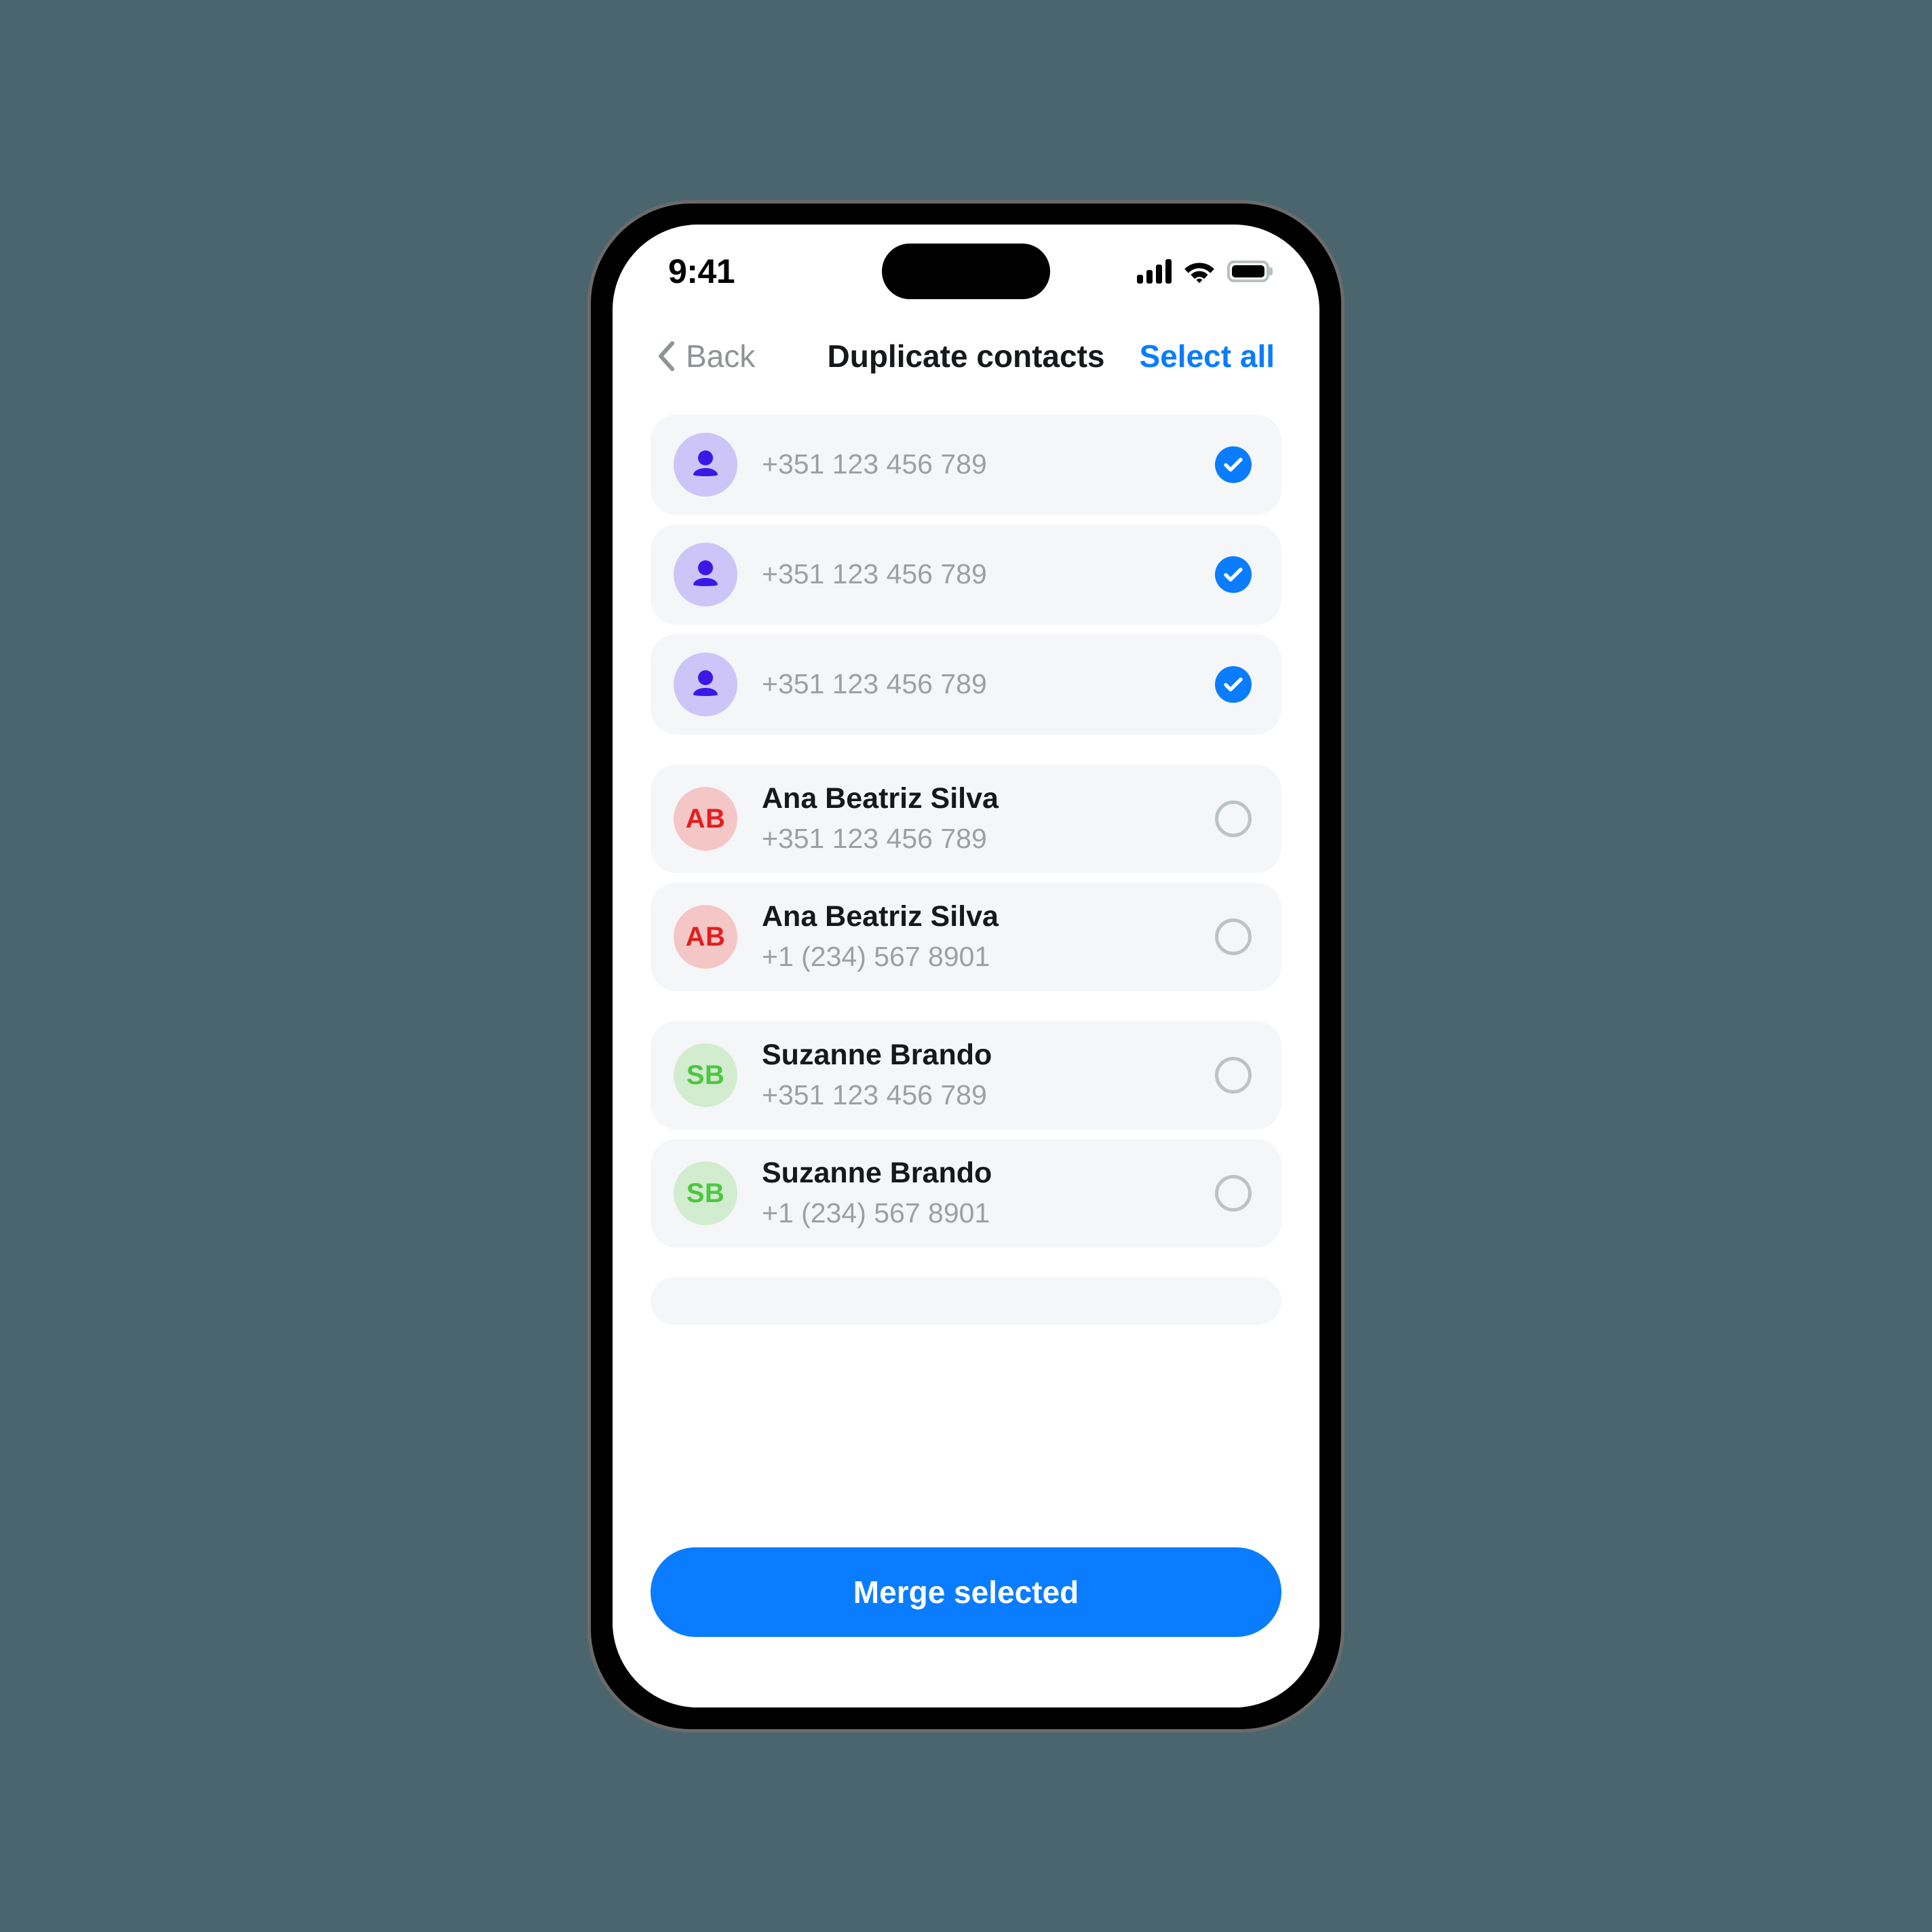 The height and width of the screenshot is (1932, 1932). I want to click on status-bar: 9:41, so click(966, 271).